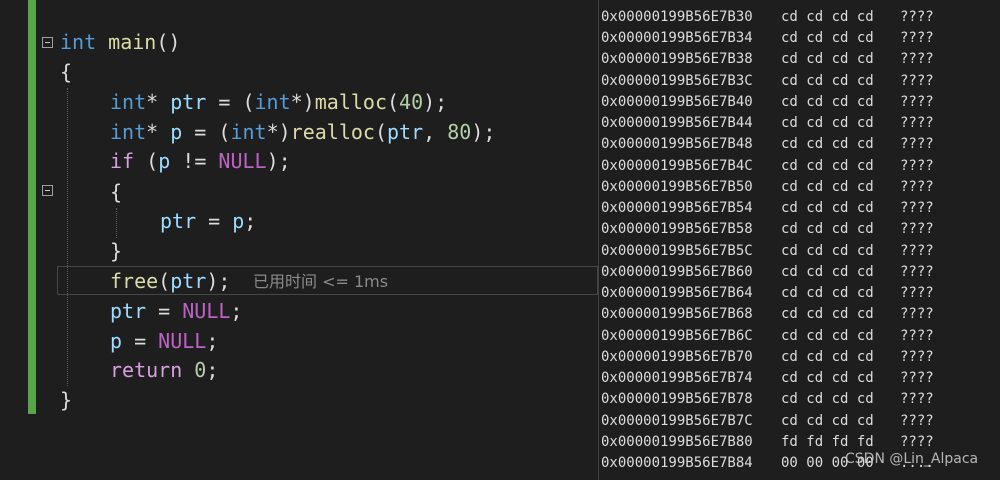 This screenshot has width=1000, height=480. What do you see at coordinates (320, 282) in the screenshot?
I see `perf-tip: 已用时间 <= 1ms` at bounding box center [320, 282].